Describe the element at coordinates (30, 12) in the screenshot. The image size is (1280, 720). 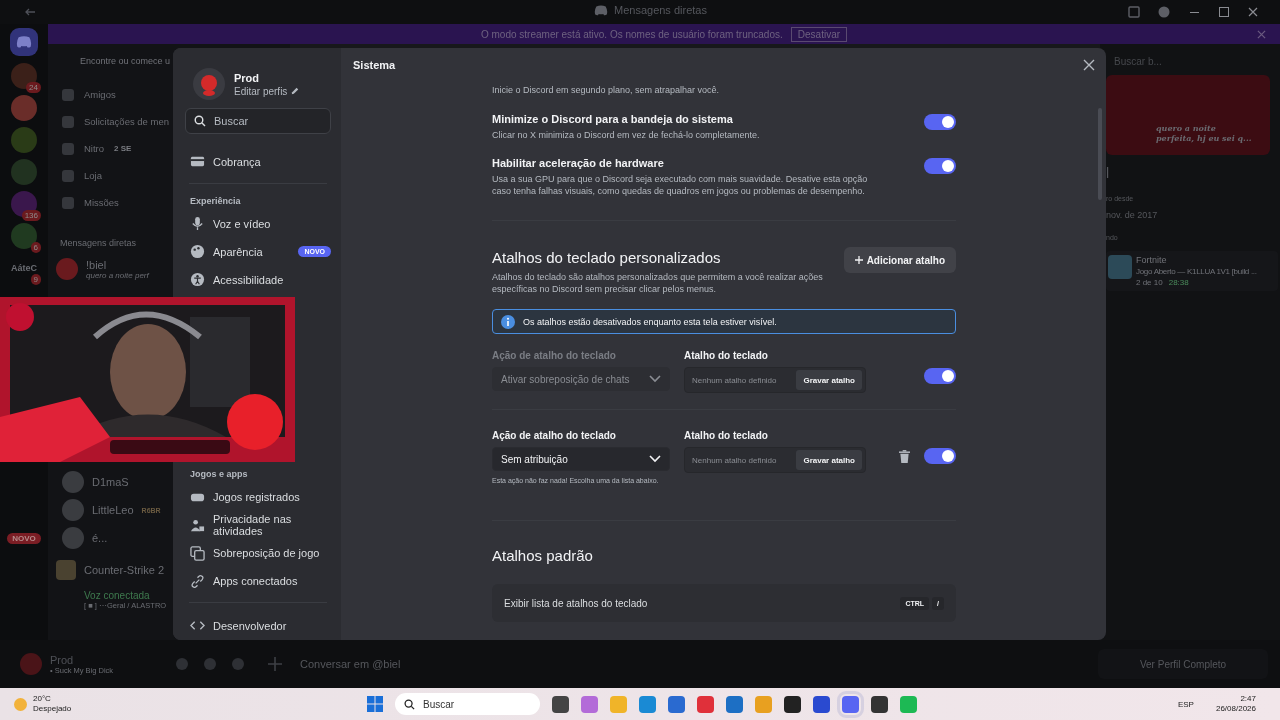
I see `back-arrow-icon` at that location.